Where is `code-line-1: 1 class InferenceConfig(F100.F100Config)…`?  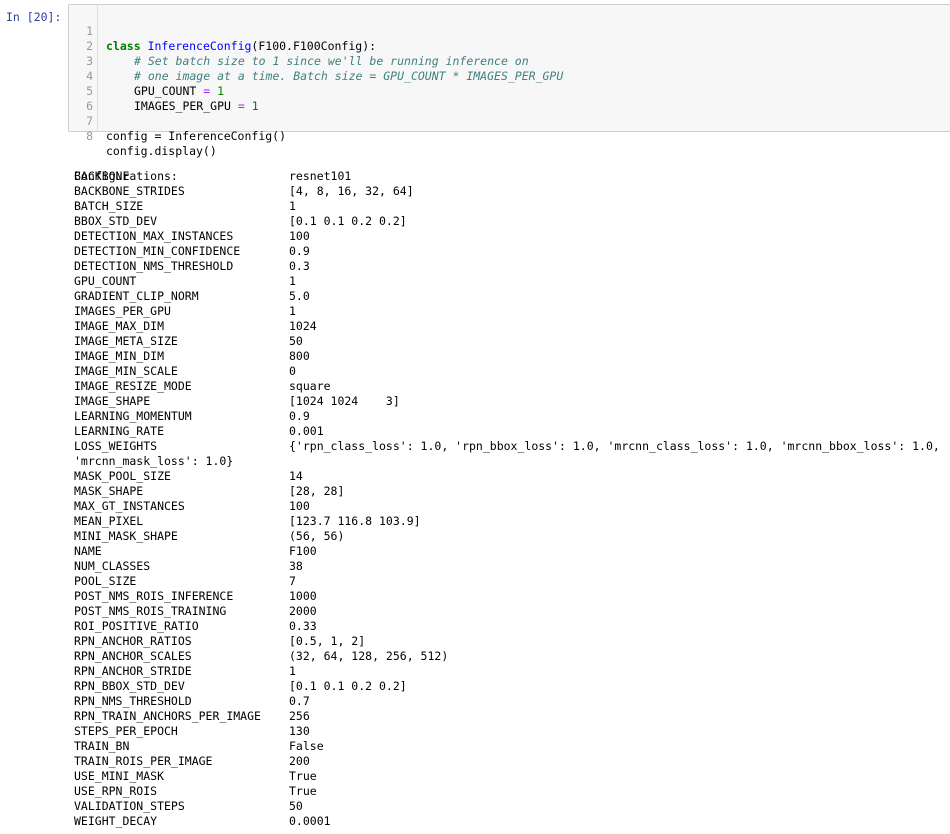
code-line-1: 1 class InferenceConfig(F100.F100Config)… is located at coordinates (222, 31).